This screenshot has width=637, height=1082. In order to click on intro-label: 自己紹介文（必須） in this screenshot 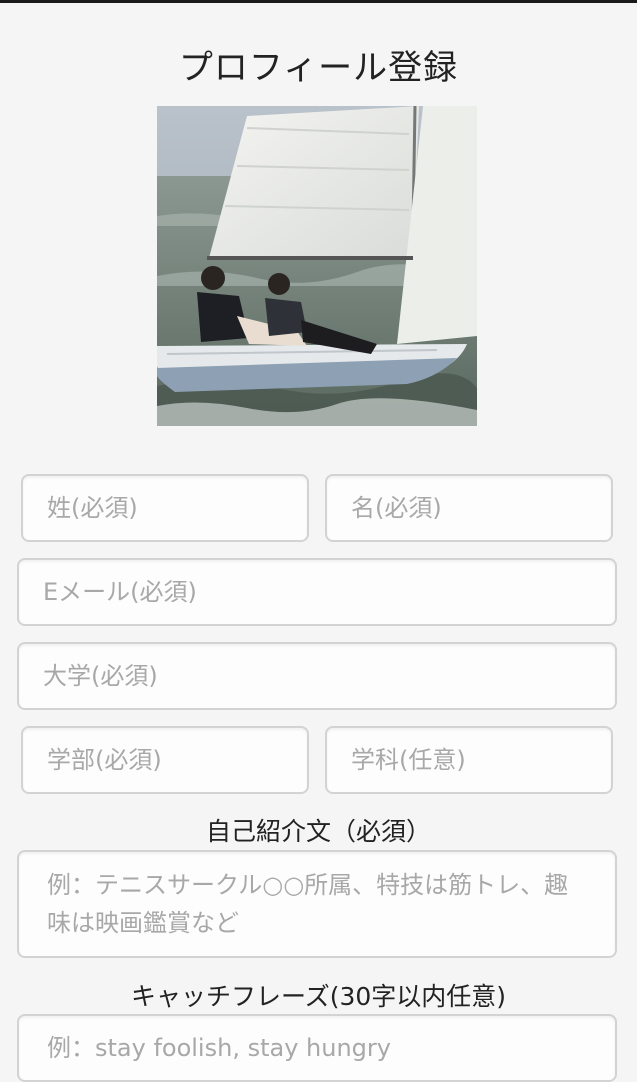, I will do `click(318, 831)`.